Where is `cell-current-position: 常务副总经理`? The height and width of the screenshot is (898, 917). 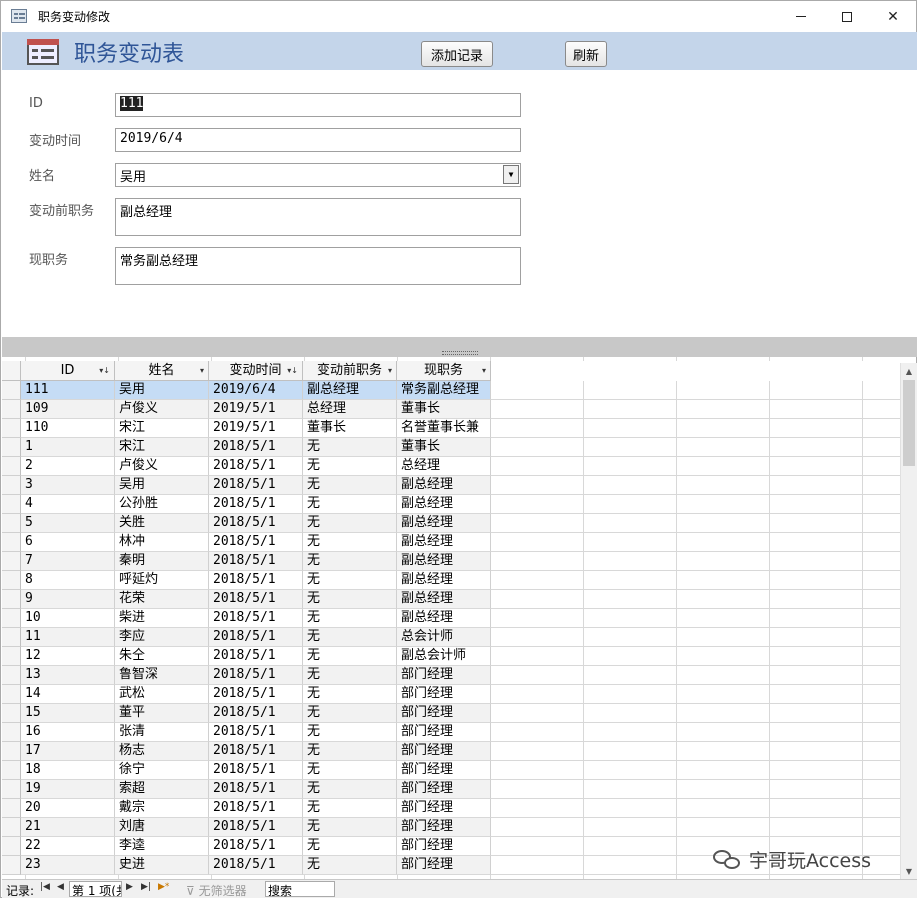
cell-current-position: 常务副总经理 is located at coordinates (444, 390).